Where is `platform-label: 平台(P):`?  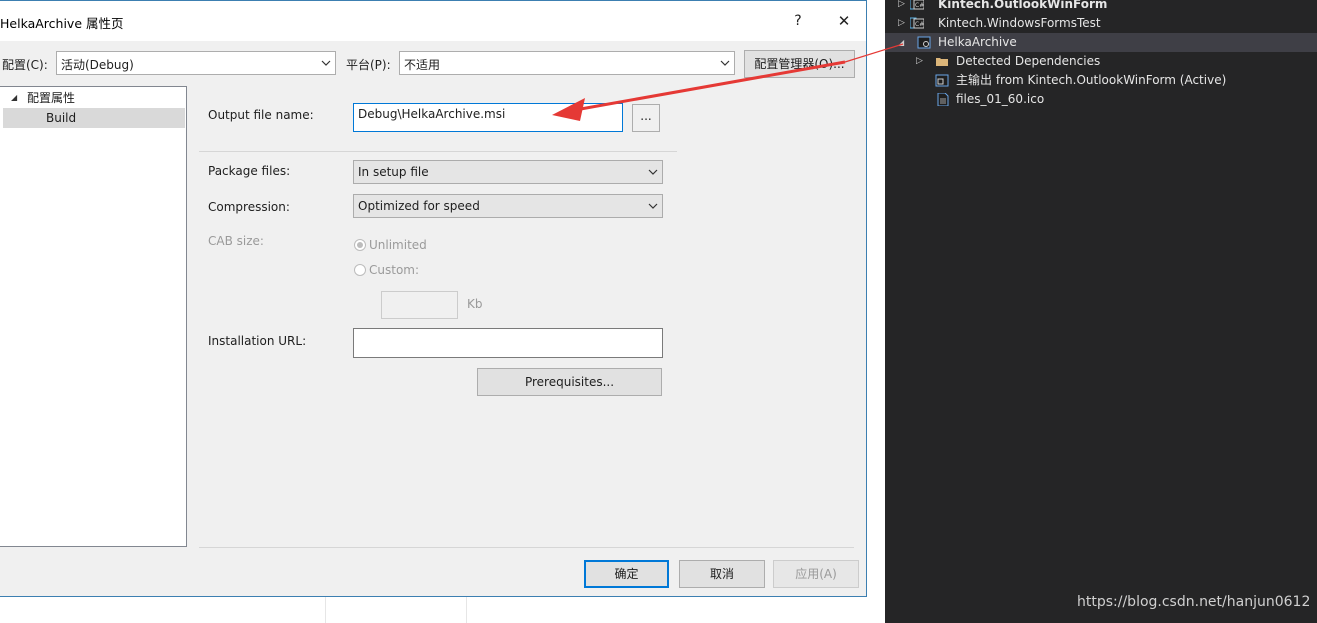 platform-label: 平台(P): is located at coordinates (368, 65).